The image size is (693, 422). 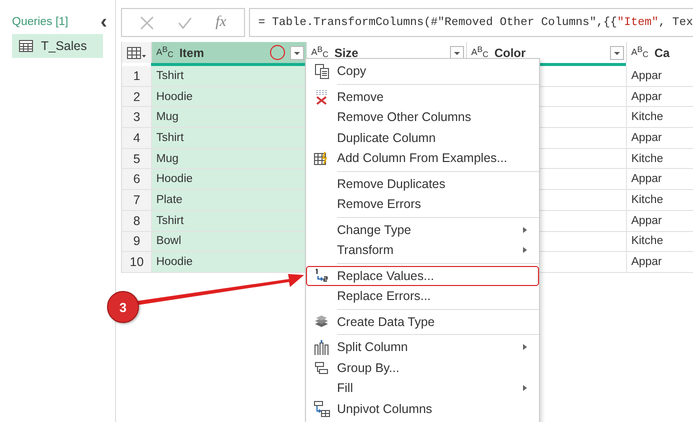 What do you see at coordinates (228, 242) in the screenshot?
I see `table-cell: Bowl` at bounding box center [228, 242].